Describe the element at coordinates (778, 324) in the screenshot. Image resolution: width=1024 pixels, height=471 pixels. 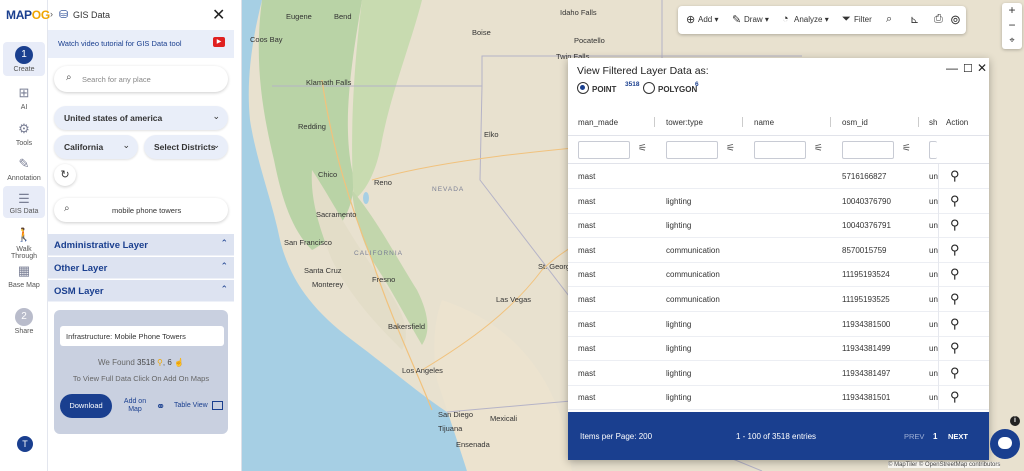
I see `table-row: mast lighting 11934381500 un ⚲` at that location.